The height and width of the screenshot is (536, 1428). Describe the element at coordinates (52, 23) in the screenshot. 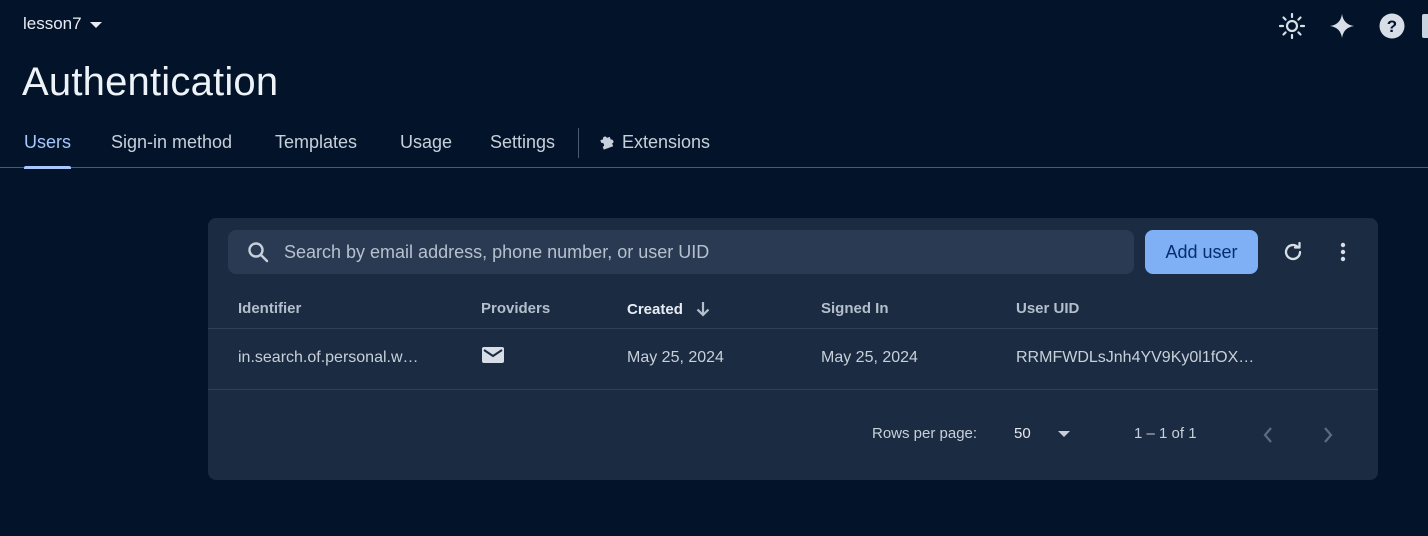

I see `project-name: lesson7` at that location.